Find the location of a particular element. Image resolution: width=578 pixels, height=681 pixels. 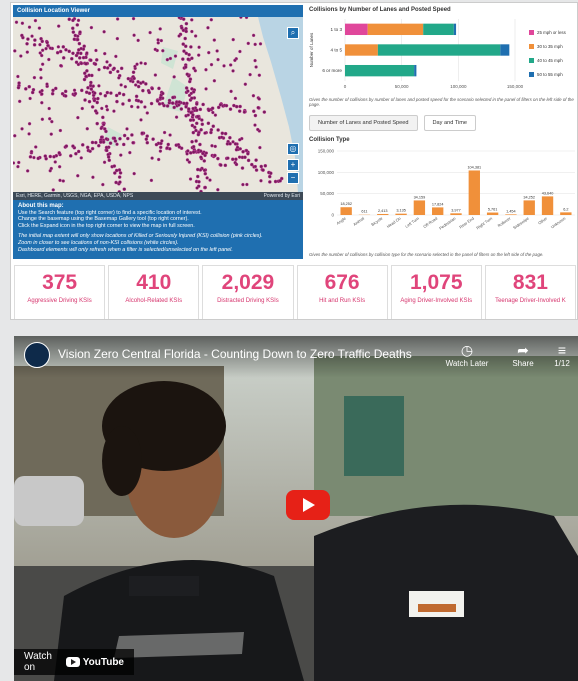

tab-lanes-speed: Number of Lanes and Posted Speed is located at coordinates (363, 123).